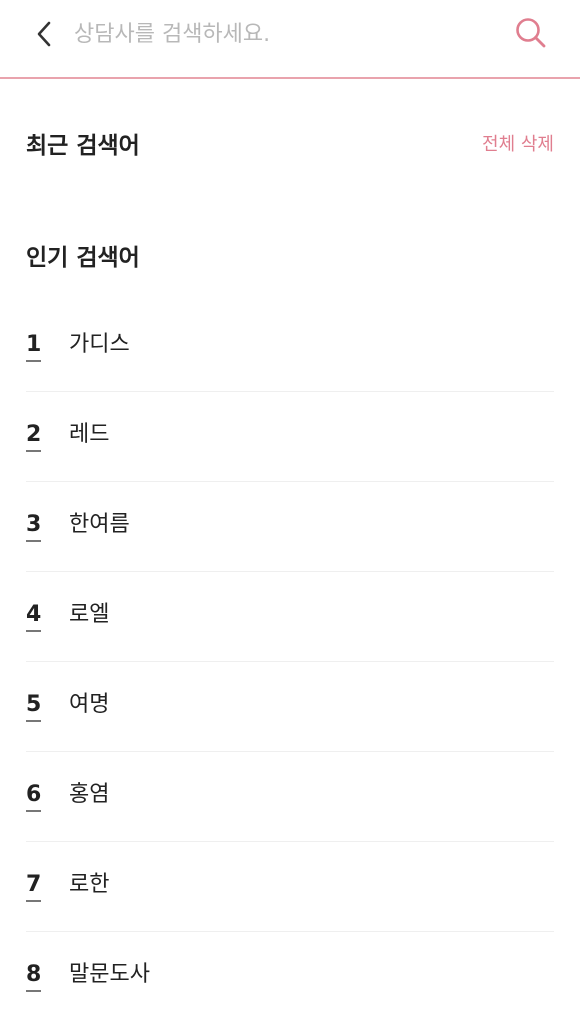  What do you see at coordinates (290, 347) in the screenshot?
I see `popular-keyword-item: 1 가디스` at bounding box center [290, 347].